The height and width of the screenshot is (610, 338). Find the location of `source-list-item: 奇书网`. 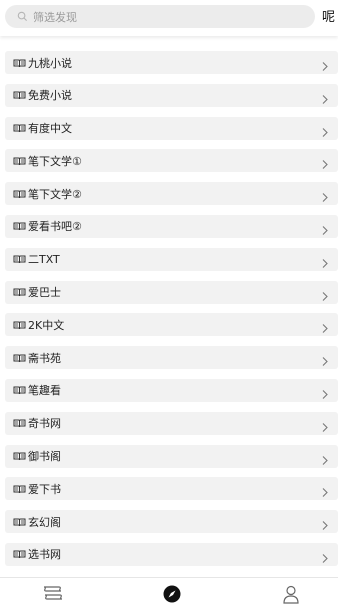

source-list-item: 奇书网 is located at coordinates (171, 423).